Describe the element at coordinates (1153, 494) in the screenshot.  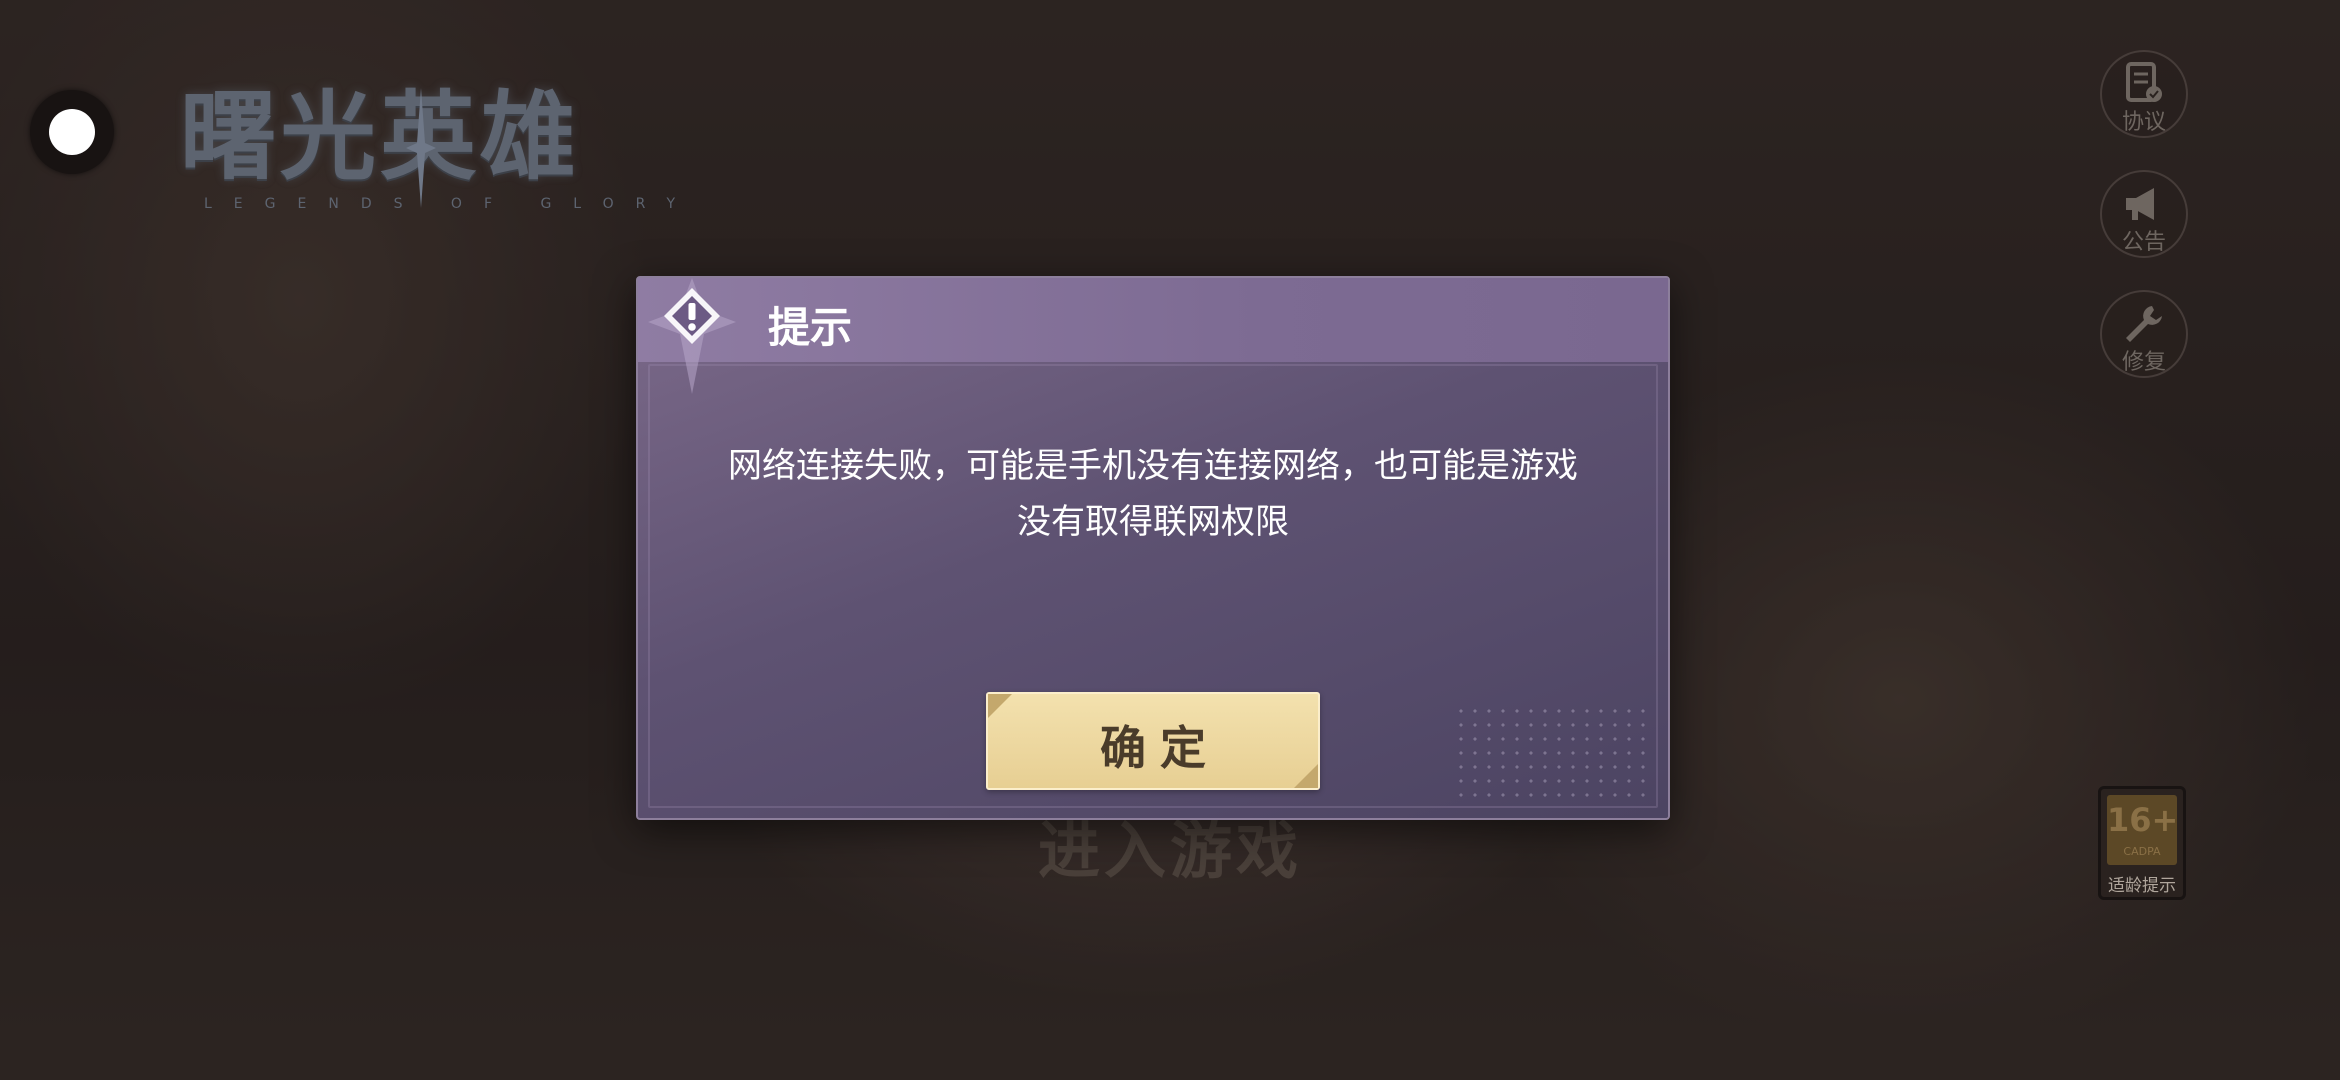
I see `dialog-message: 网络连接失败，可能是手机没有连接网络，也可能是游戏没有取得联网权限` at that location.